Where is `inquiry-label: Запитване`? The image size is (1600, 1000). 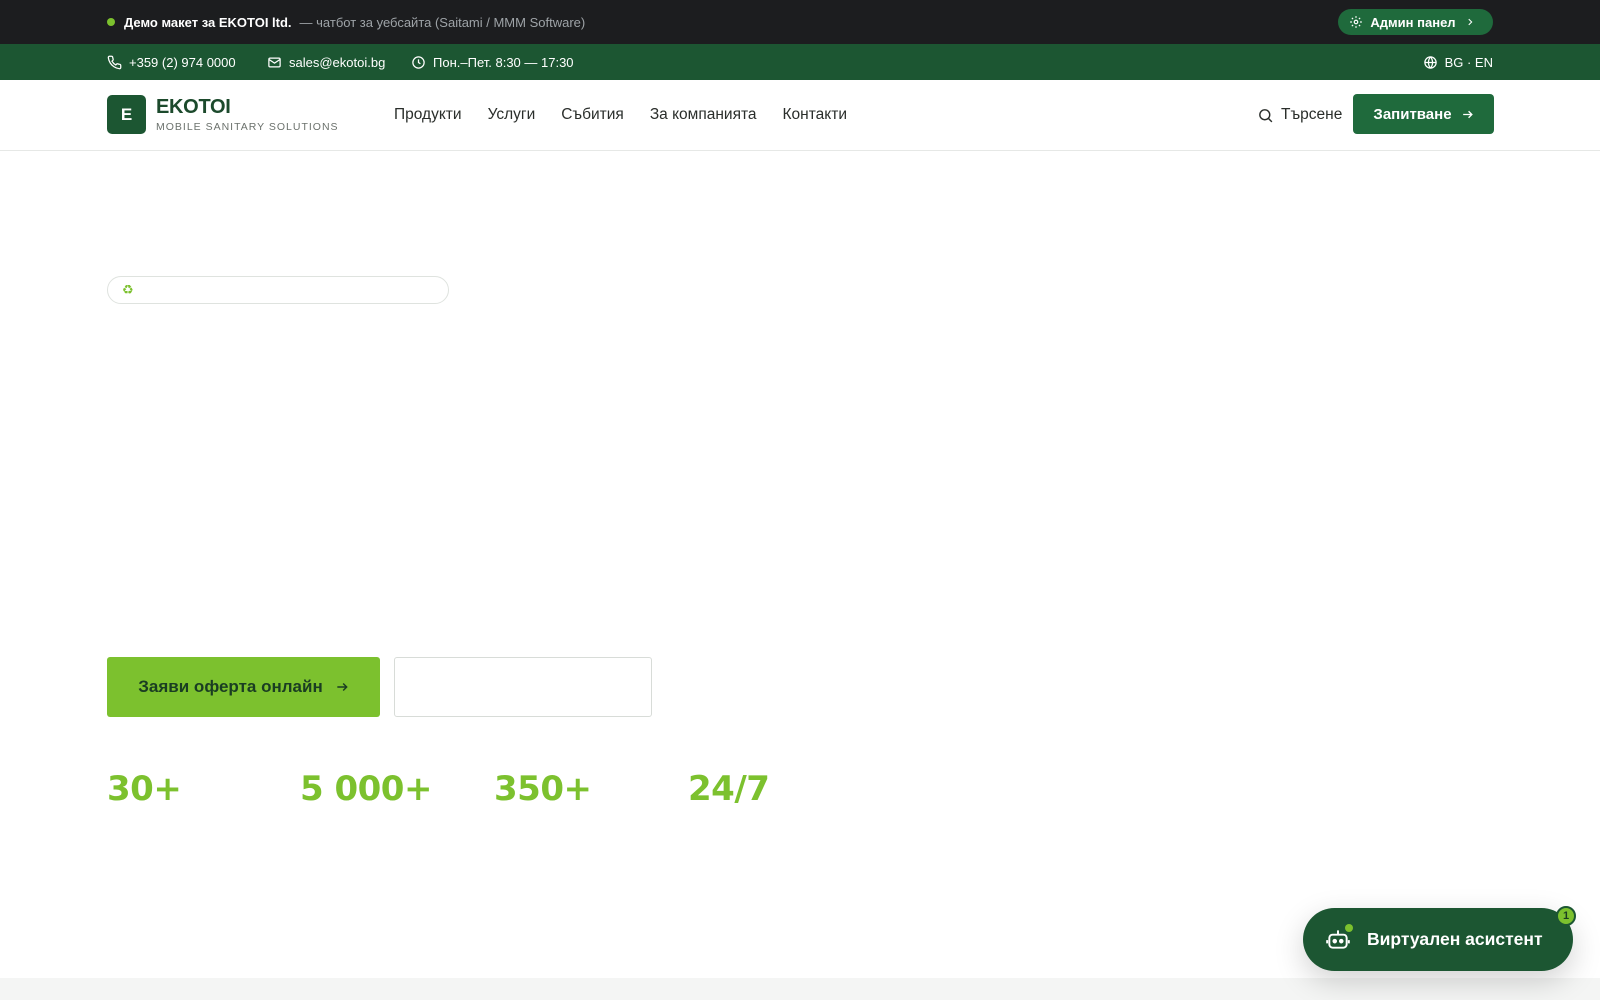 inquiry-label: Запитване is located at coordinates (1412, 114).